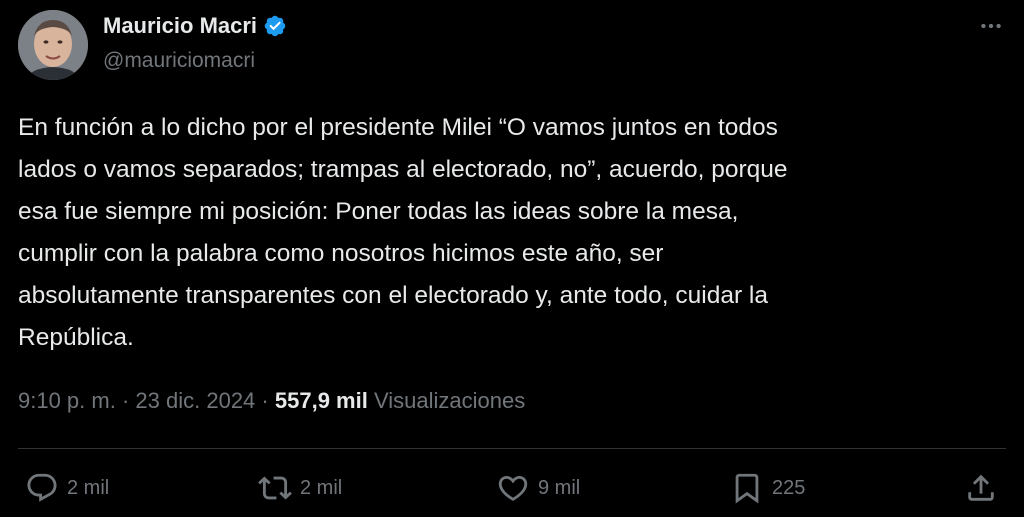  What do you see at coordinates (275, 26) in the screenshot?
I see `verified-badge-icon` at bounding box center [275, 26].